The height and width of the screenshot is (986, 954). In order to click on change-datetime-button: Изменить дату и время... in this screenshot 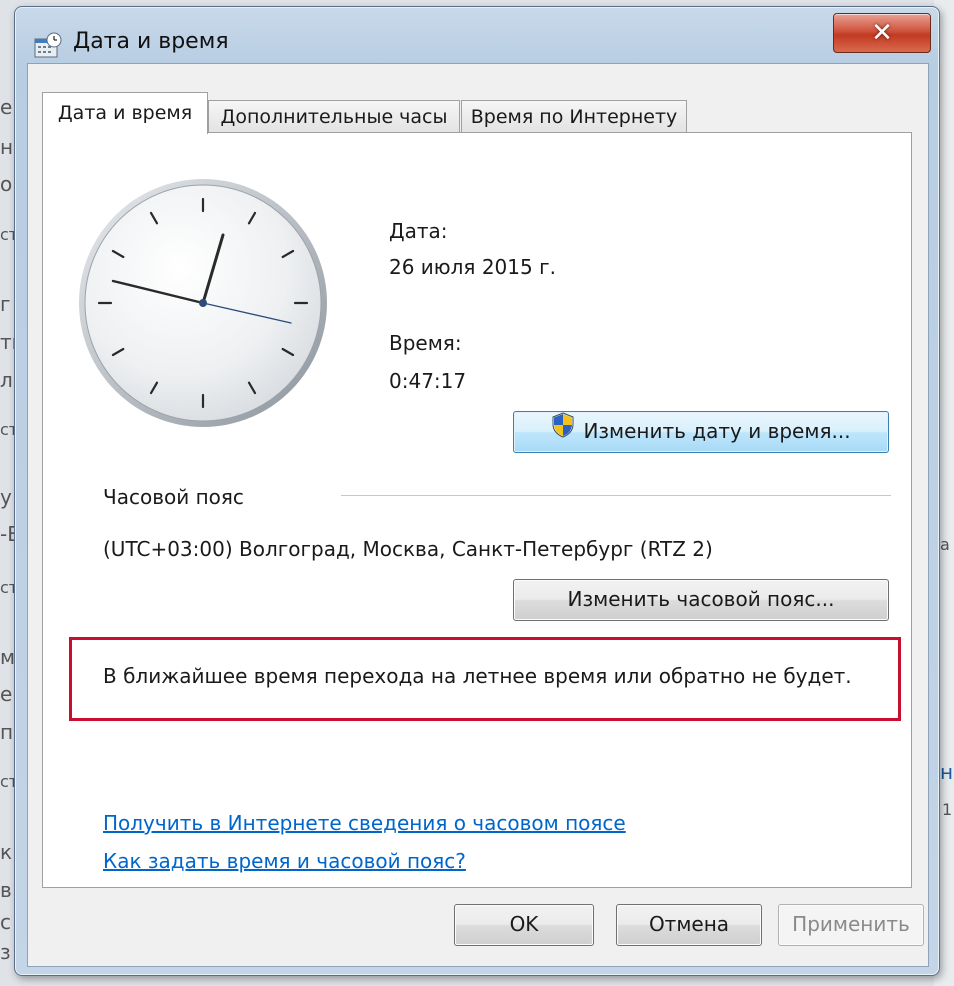, I will do `click(701, 432)`.